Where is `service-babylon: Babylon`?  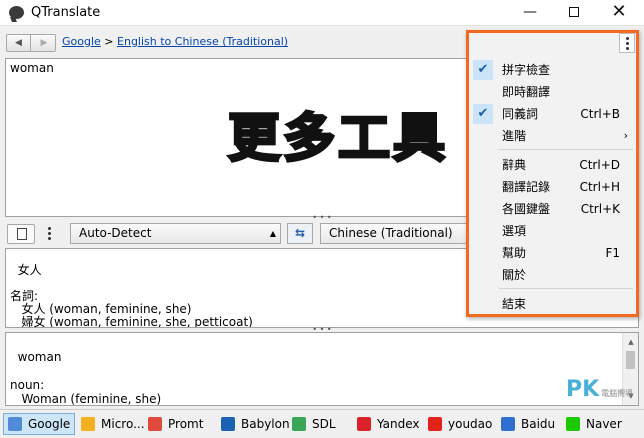
service-babylon: Babylon is located at coordinates (253, 424).